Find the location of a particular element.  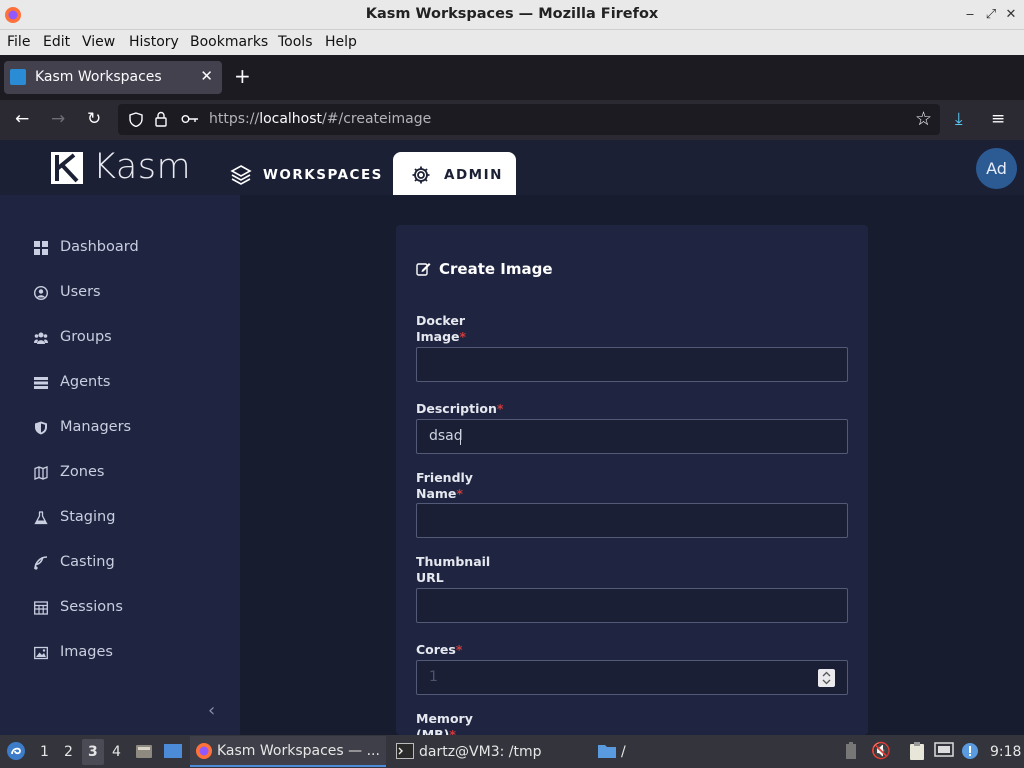

sidebar-item-label: Users is located at coordinates (80, 292).